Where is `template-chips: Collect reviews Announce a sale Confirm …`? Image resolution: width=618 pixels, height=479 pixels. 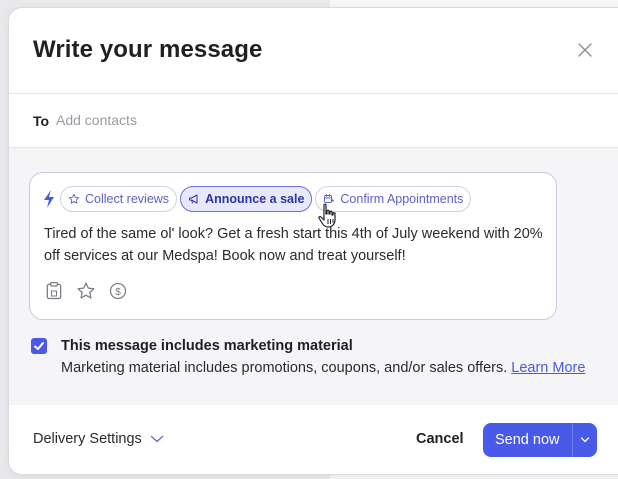
template-chips: Collect reviews Announce a sale Confirm … is located at coordinates (258, 199).